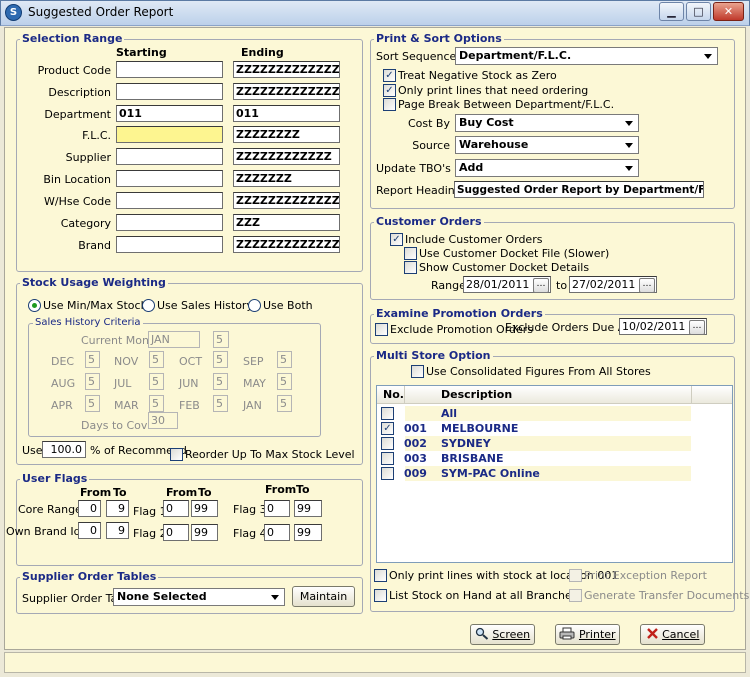 This screenshot has width=750, height=677. I want to click on f-l-c-end-field: ZZZZZZZZ, so click(286, 134).